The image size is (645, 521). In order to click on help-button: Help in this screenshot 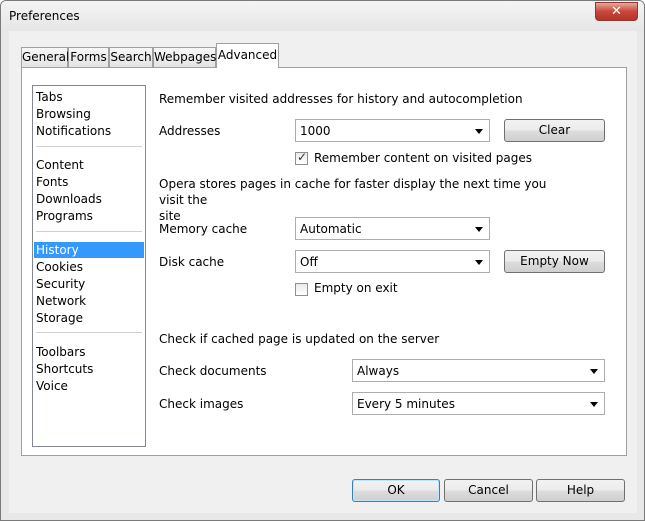, I will do `click(580, 490)`.